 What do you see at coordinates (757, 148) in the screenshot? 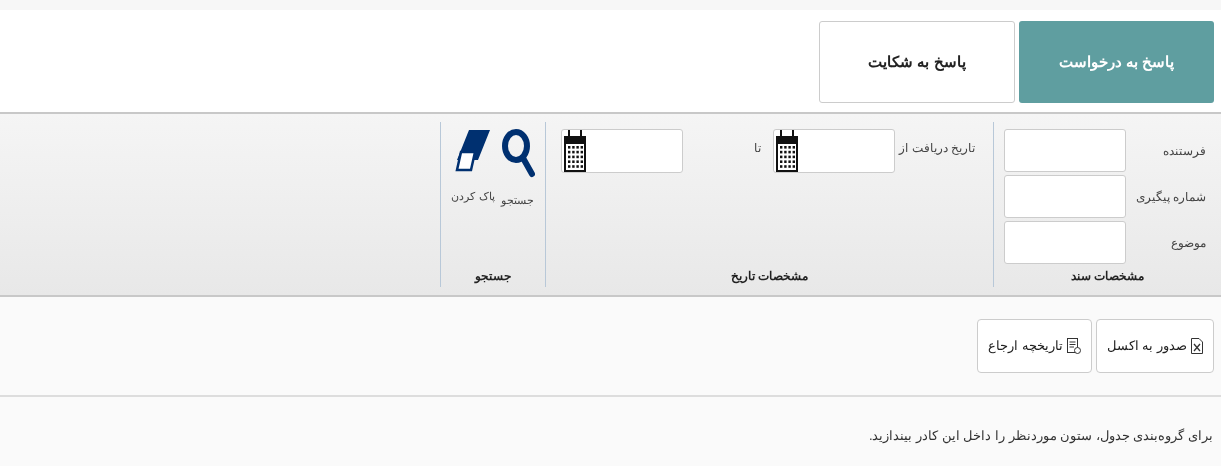
I see `field-label: تا` at bounding box center [757, 148].